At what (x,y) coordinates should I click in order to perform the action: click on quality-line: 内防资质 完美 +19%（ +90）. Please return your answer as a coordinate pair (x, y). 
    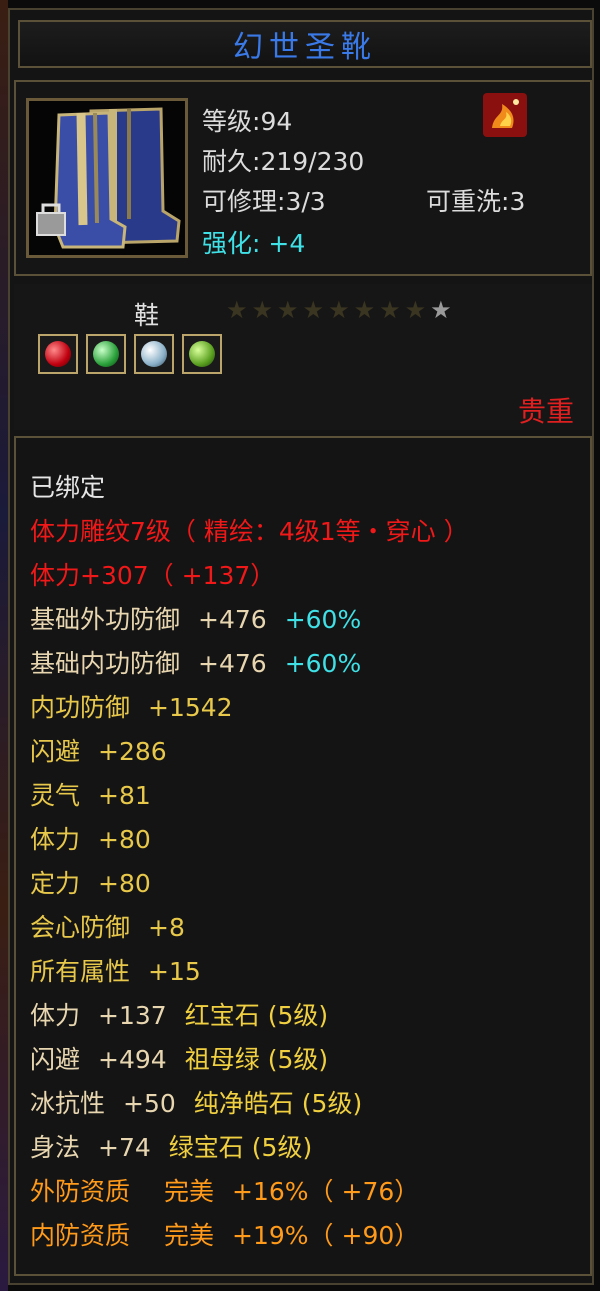
    Looking at the image, I should click on (225, 1235).